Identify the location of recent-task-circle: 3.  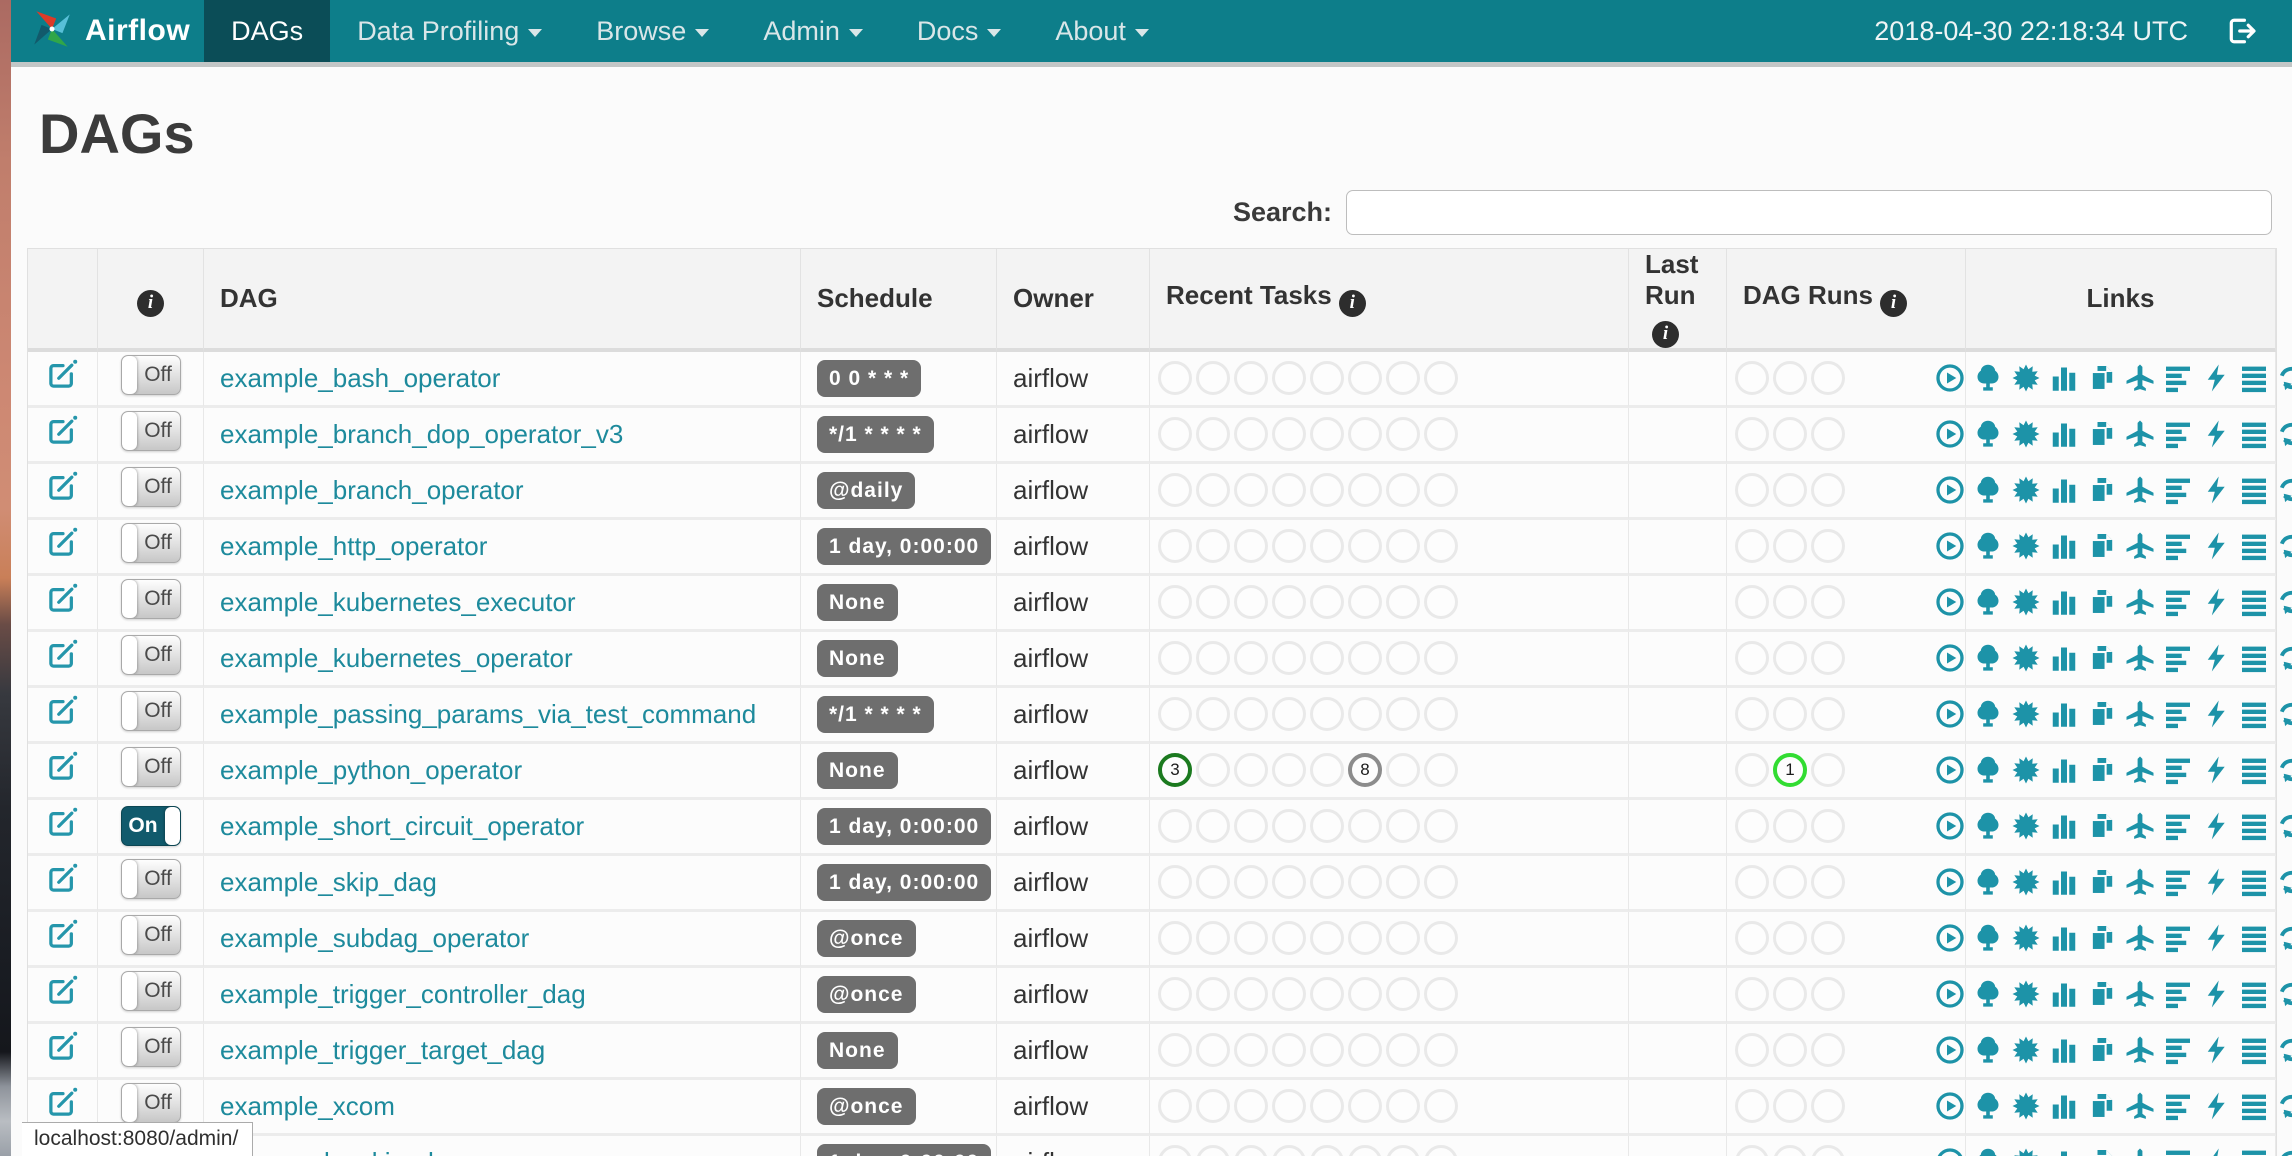
(1175, 770).